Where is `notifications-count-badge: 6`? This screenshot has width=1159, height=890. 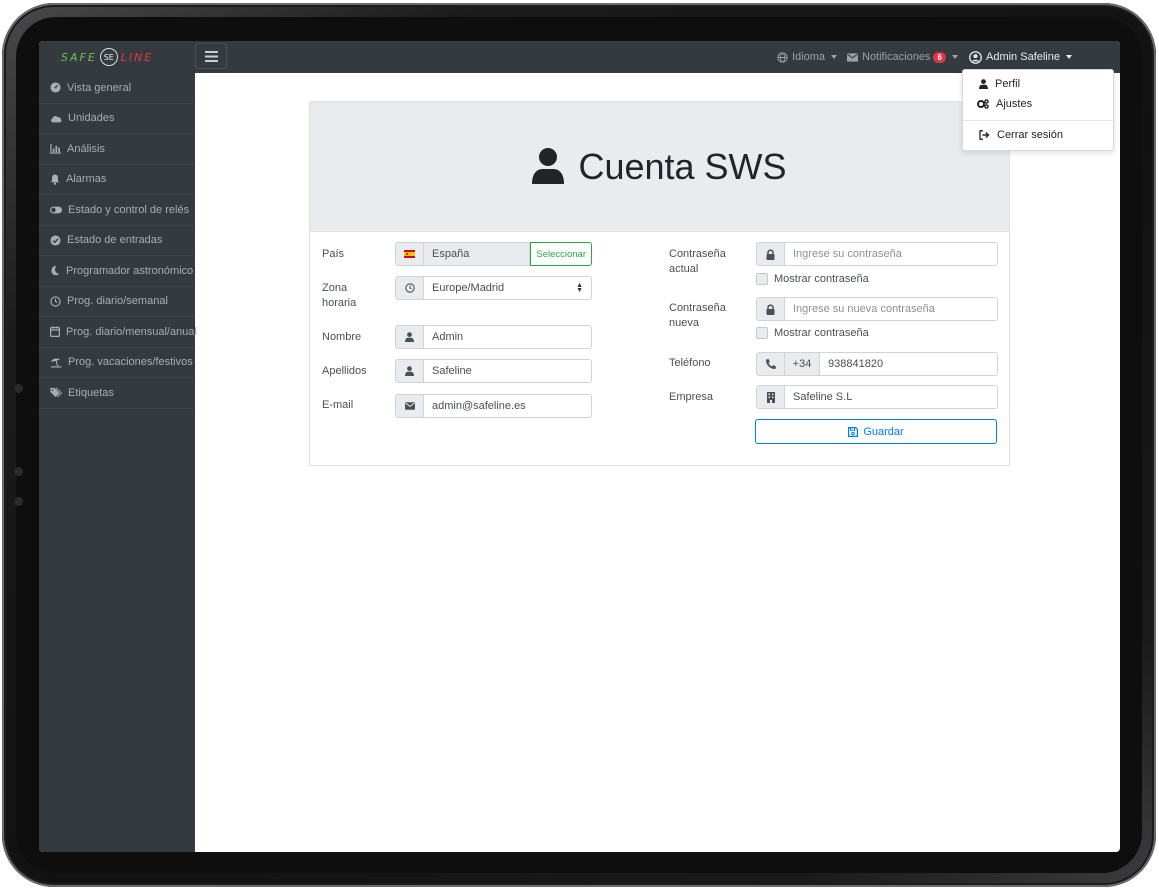
notifications-count-badge: 6 is located at coordinates (939, 57).